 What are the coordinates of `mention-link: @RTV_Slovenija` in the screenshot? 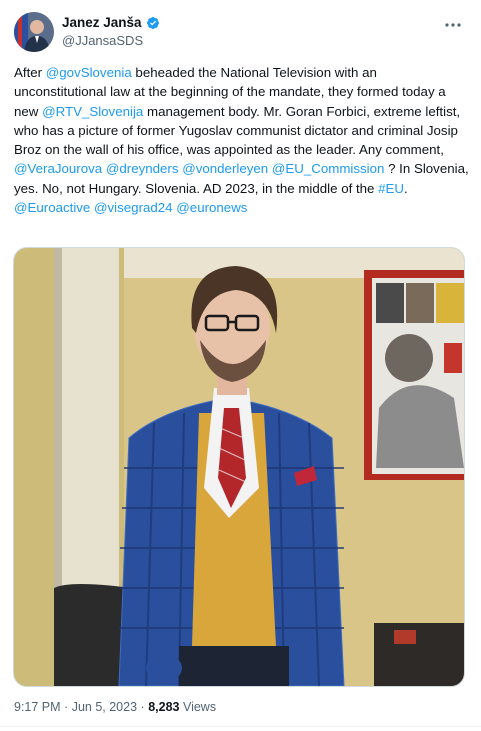 It's located at (92, 111).